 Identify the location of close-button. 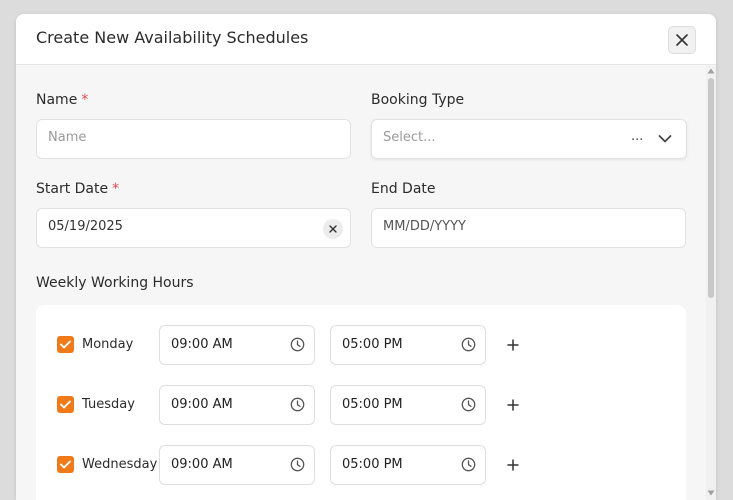
(682, 40).